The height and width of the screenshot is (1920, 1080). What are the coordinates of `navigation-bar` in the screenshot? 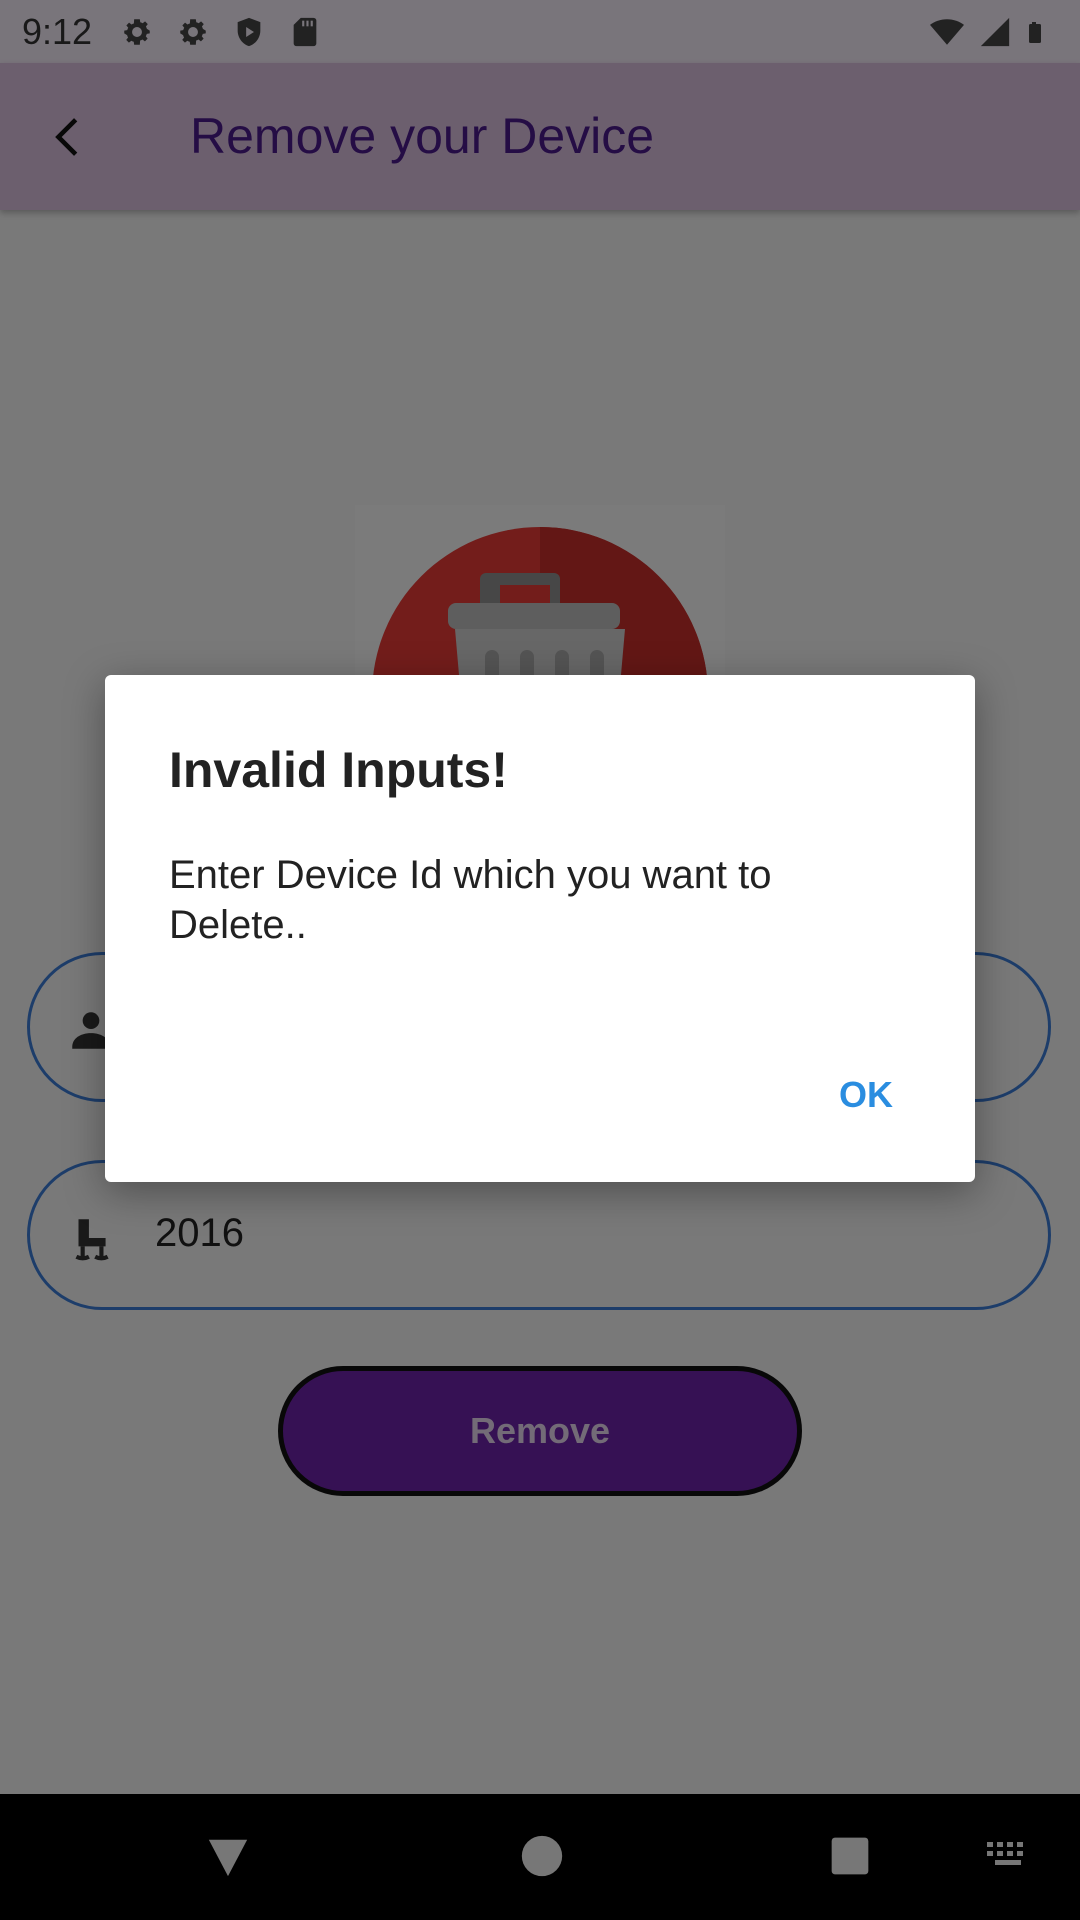 It's located at (540, 1857).